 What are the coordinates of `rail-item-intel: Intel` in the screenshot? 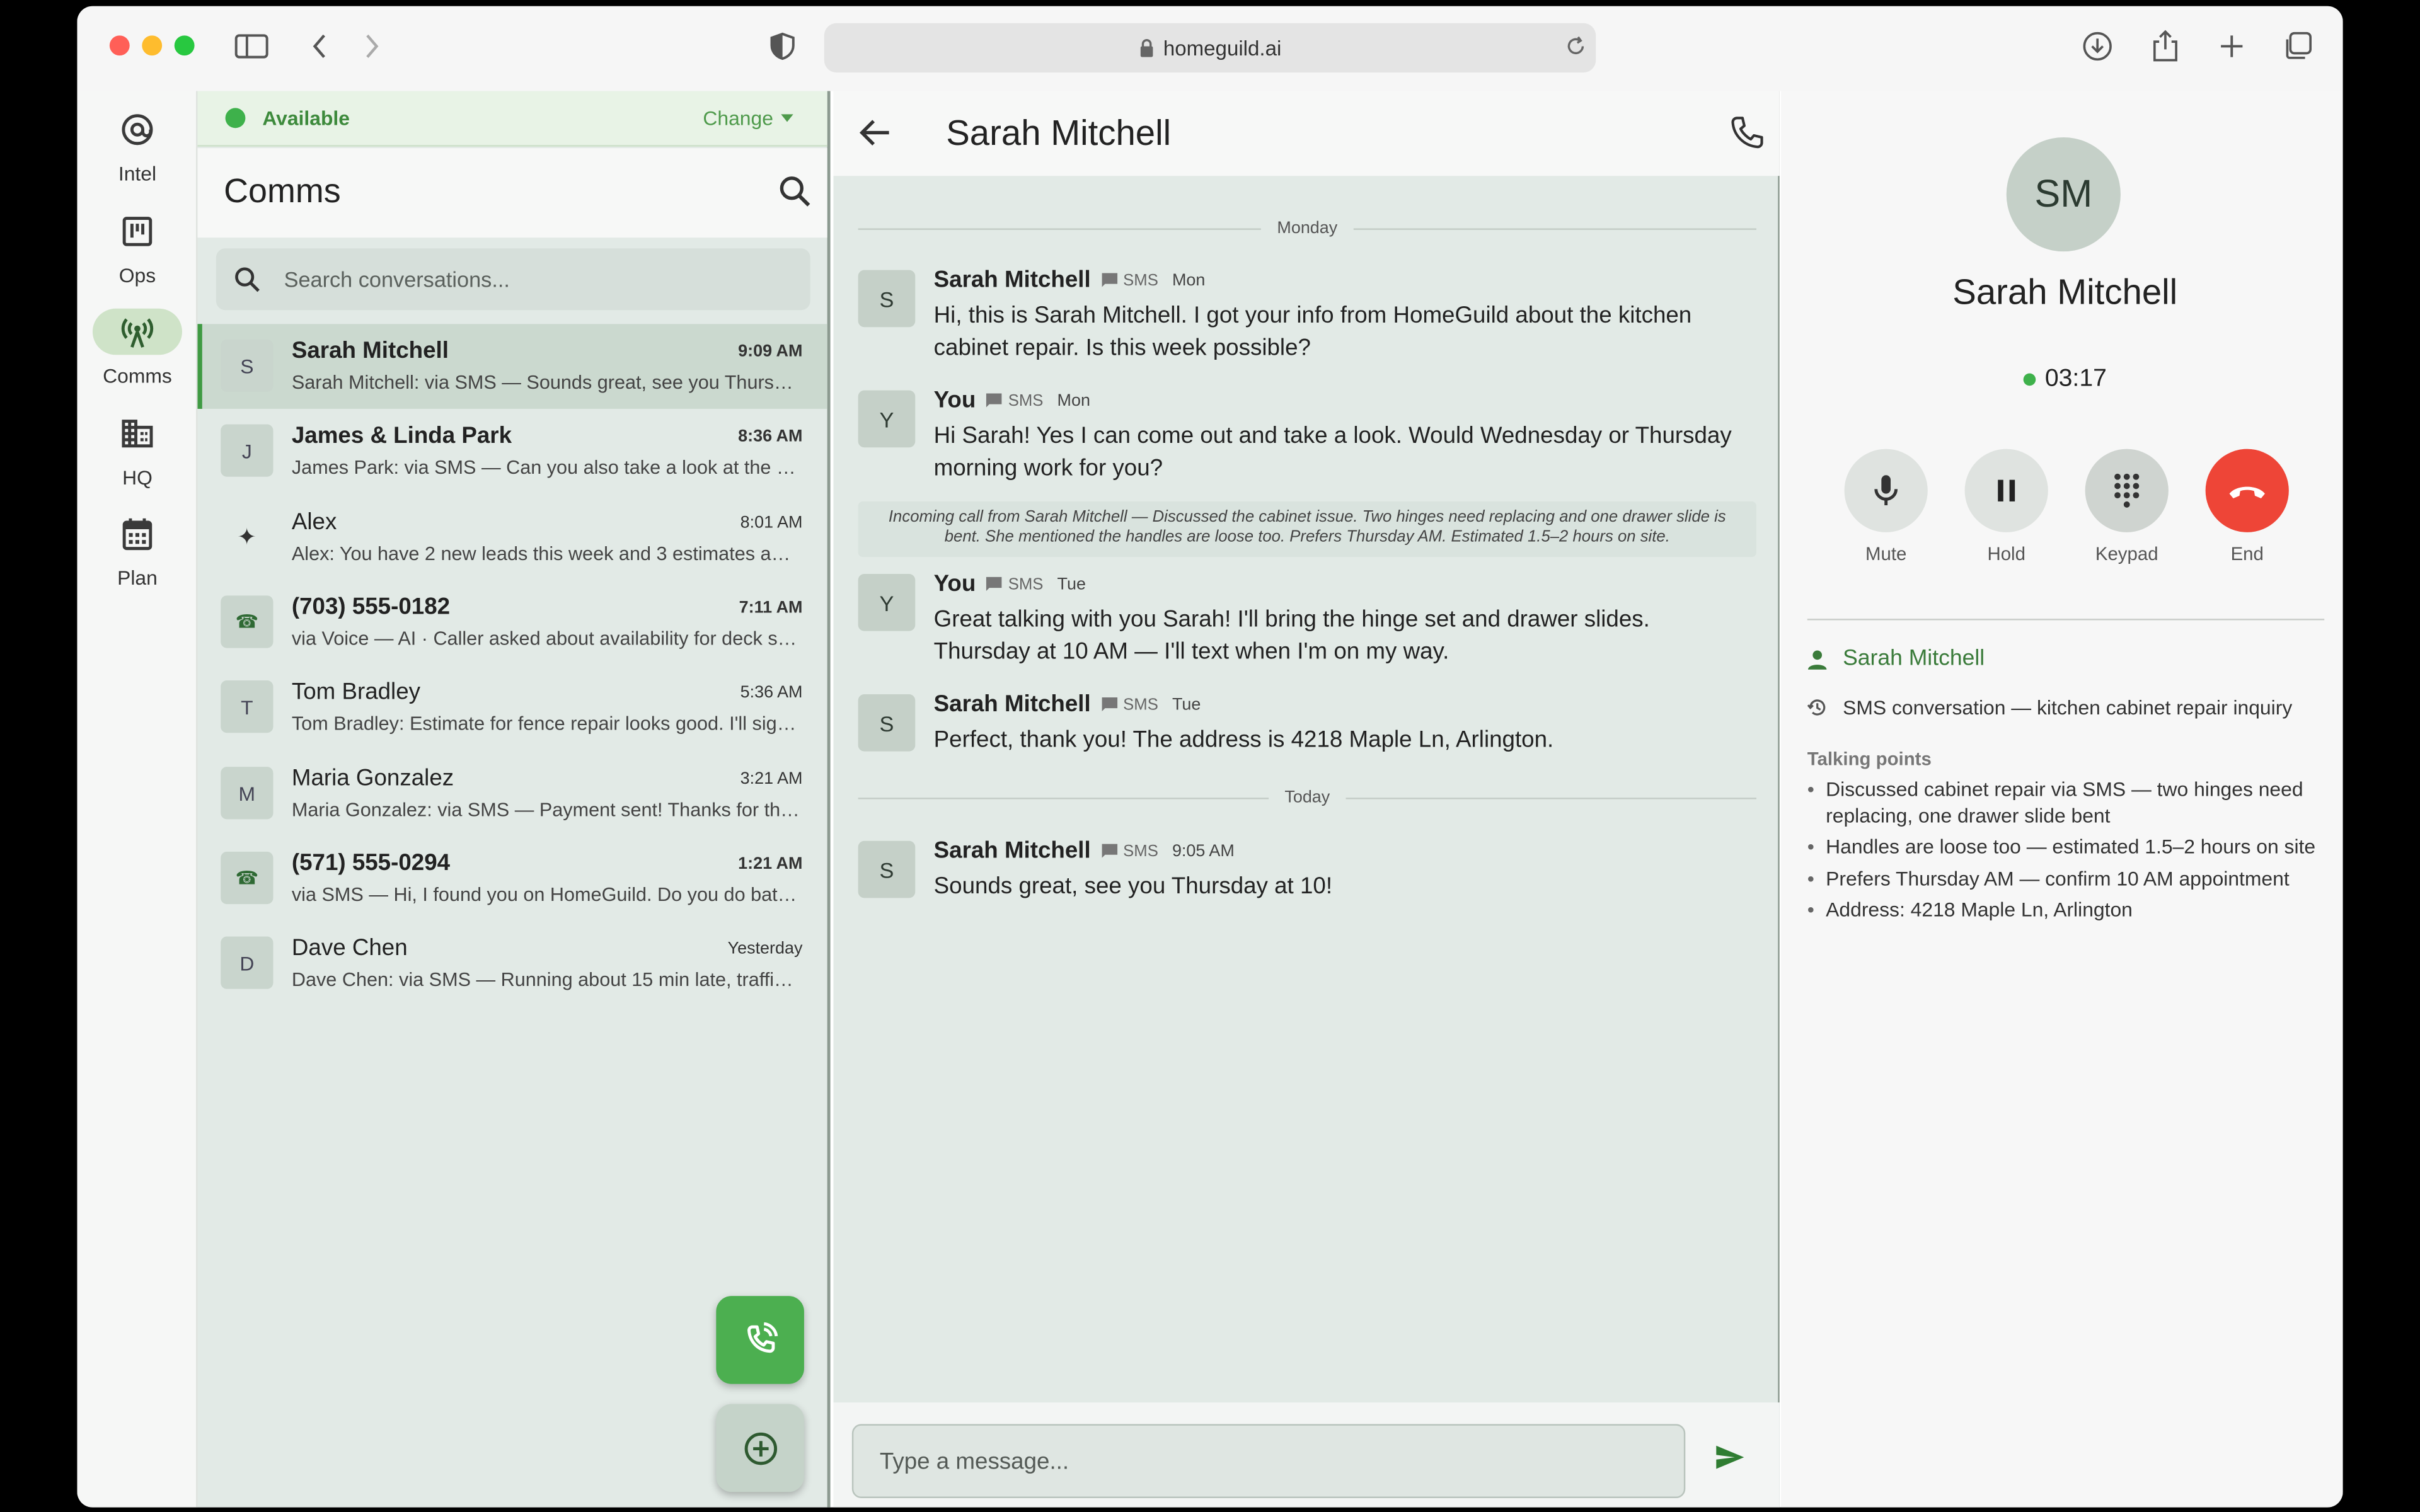 It's located at (137, 145).